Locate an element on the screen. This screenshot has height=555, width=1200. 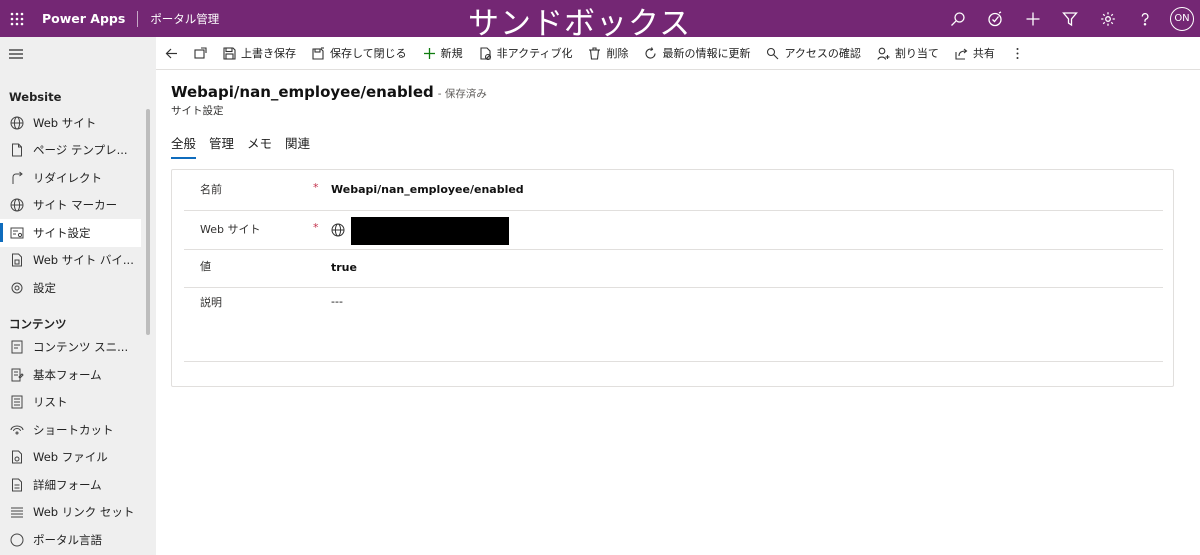
sidebar-item-websites: Web サイト is located at coordinates (78, 123).